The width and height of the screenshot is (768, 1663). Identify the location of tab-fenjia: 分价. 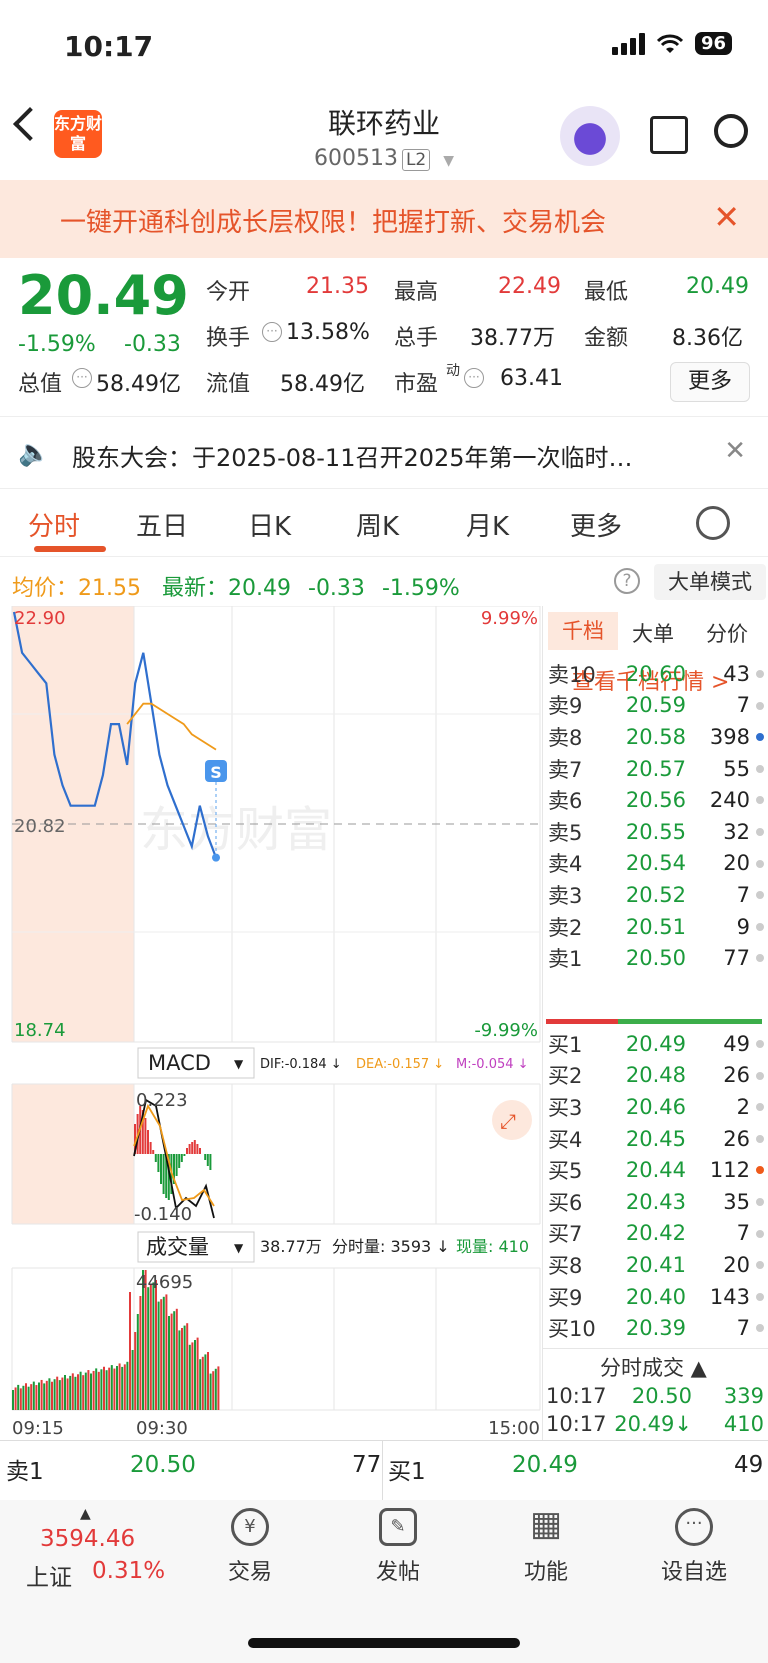
(727, 633).